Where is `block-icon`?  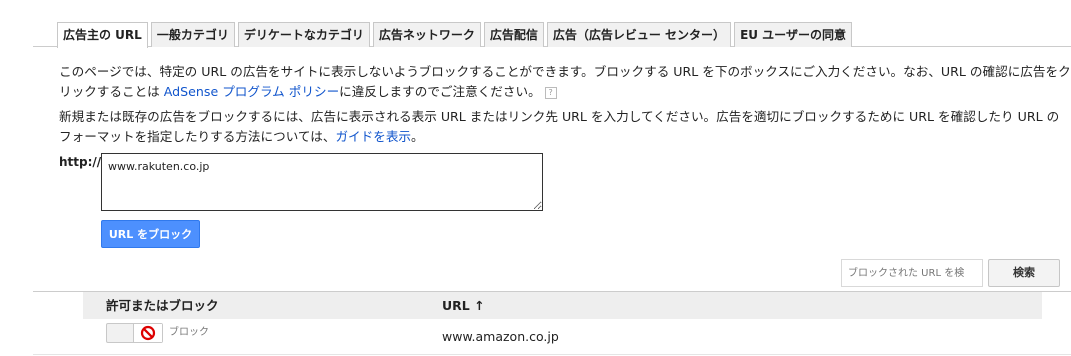
block-icon is located at coordinates (148, 333).